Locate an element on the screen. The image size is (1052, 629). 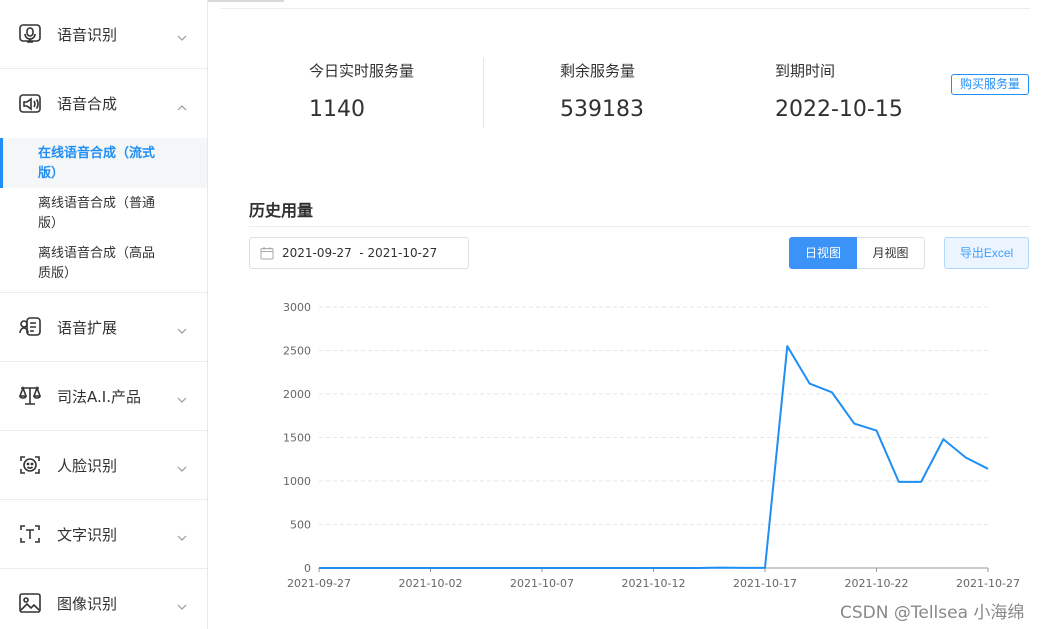
text-icon is located at coordinates (30, 534).